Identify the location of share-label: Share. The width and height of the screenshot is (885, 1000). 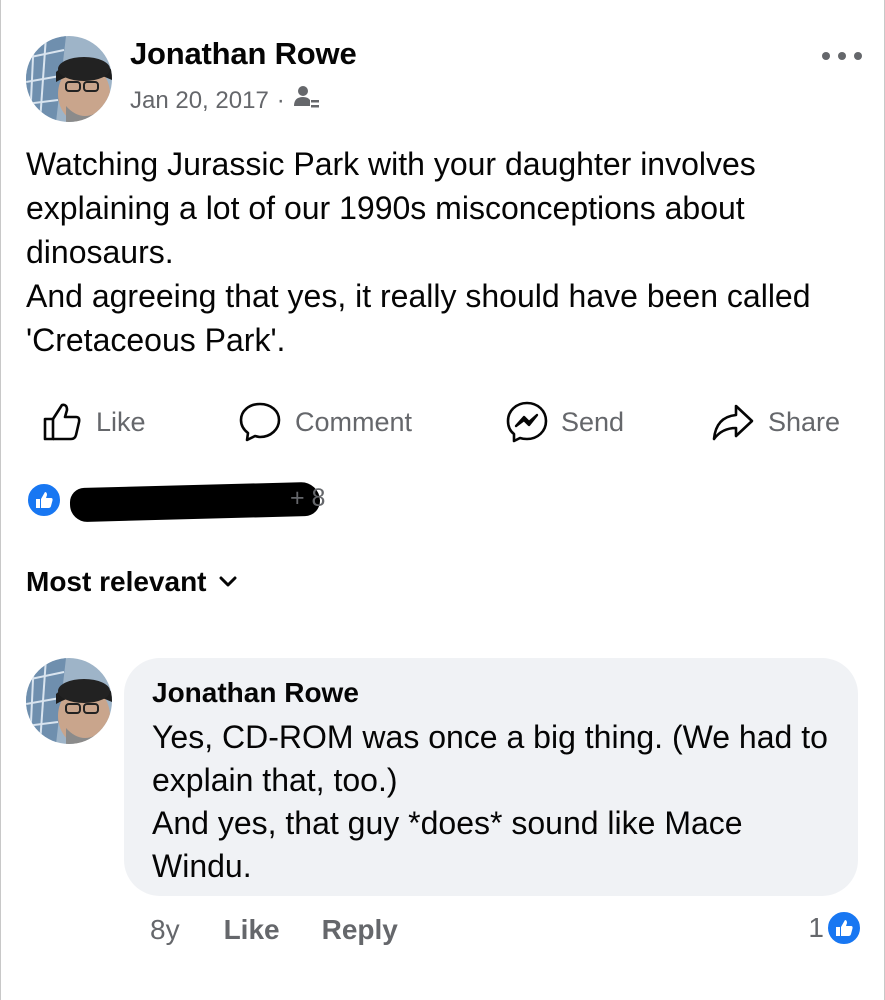
(804, 421).